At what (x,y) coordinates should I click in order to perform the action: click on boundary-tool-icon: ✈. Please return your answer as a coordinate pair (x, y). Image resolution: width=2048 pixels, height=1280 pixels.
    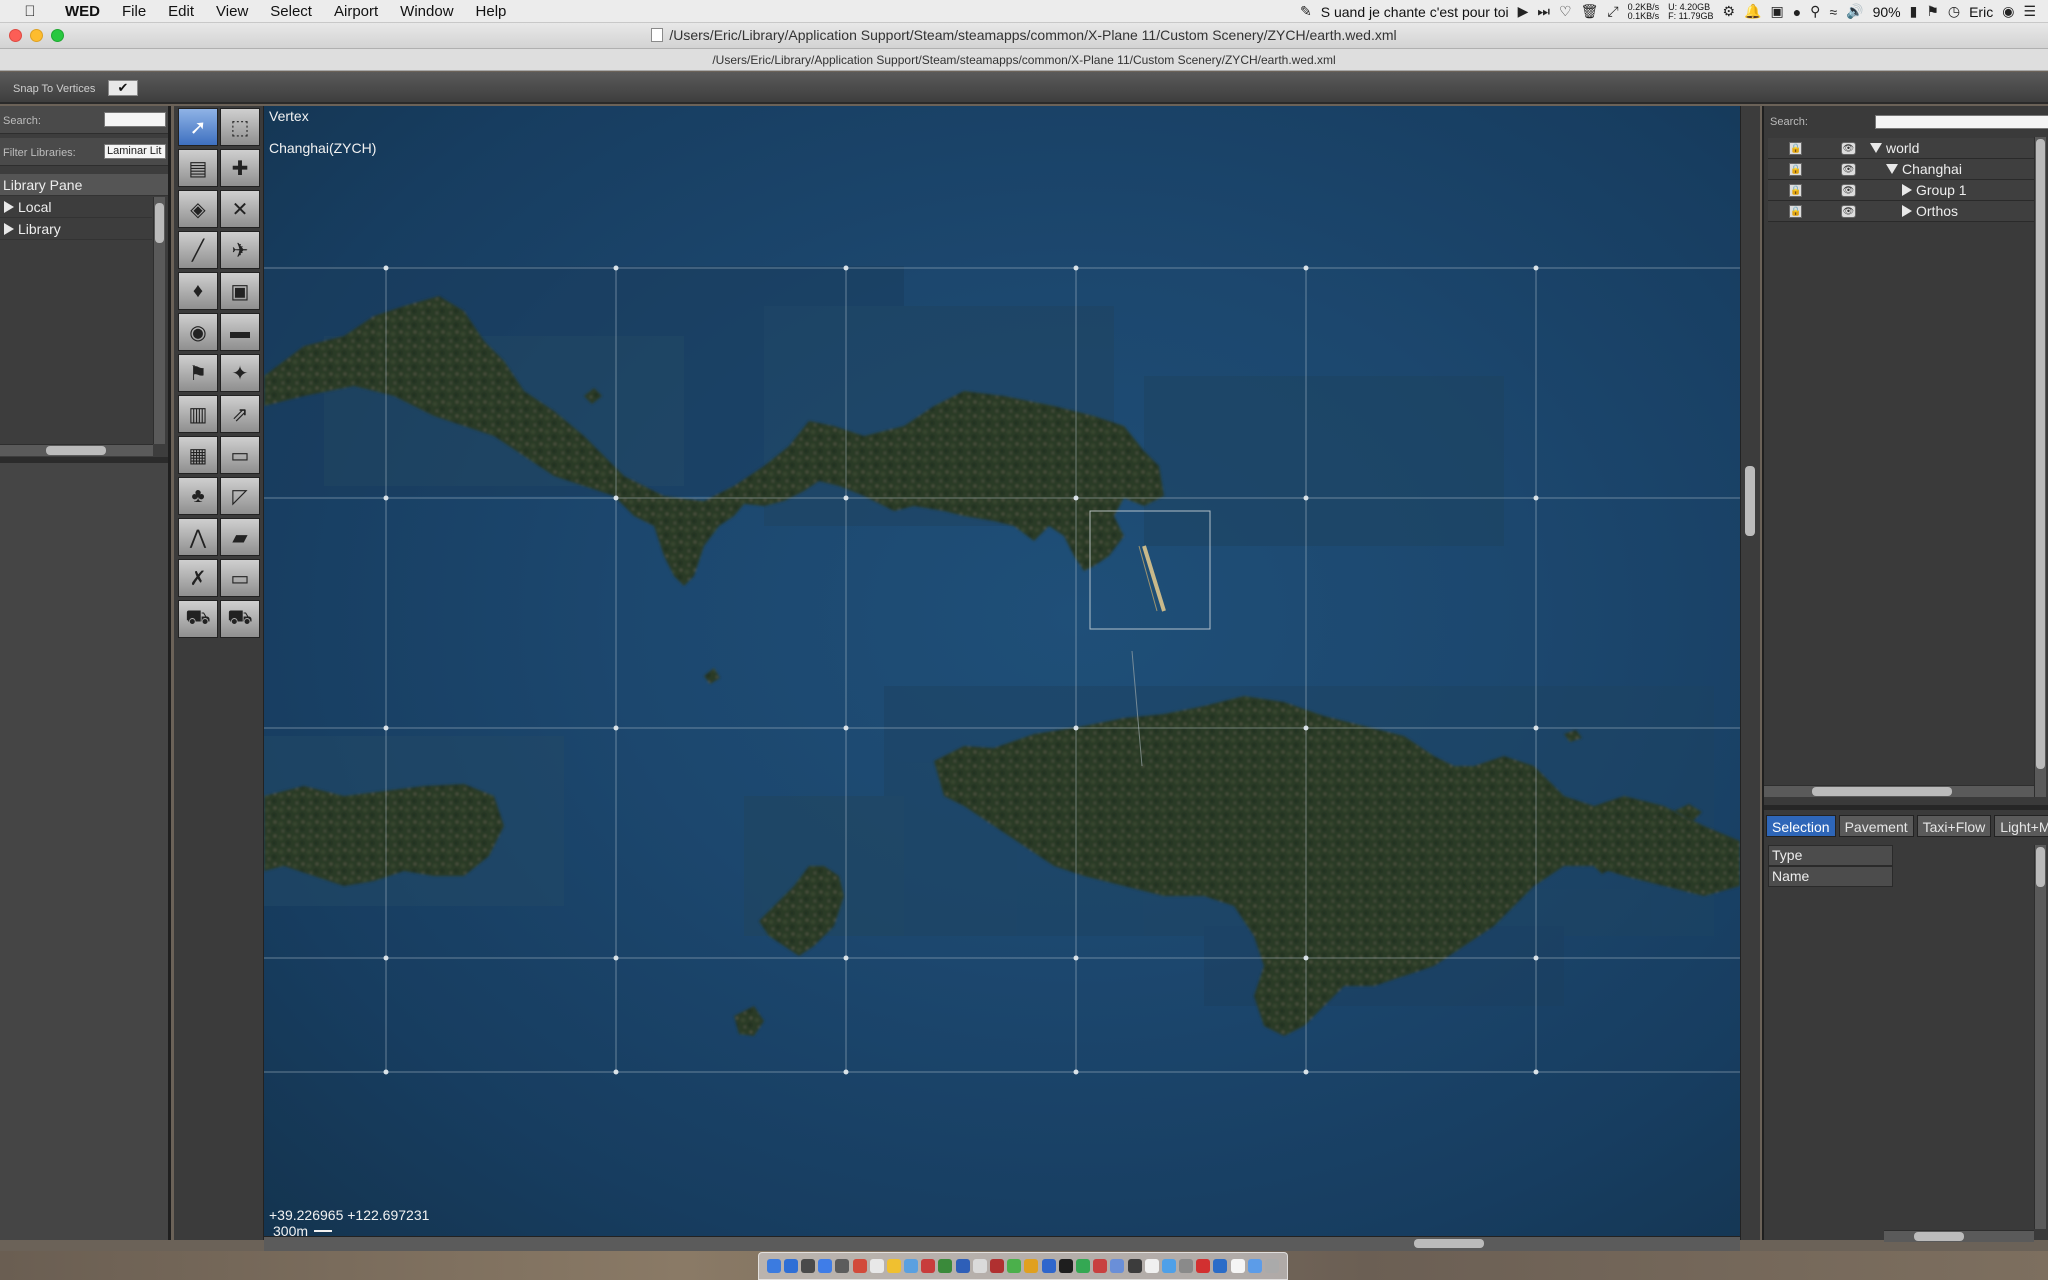
    Looking at the image, I should click on (240, 250).